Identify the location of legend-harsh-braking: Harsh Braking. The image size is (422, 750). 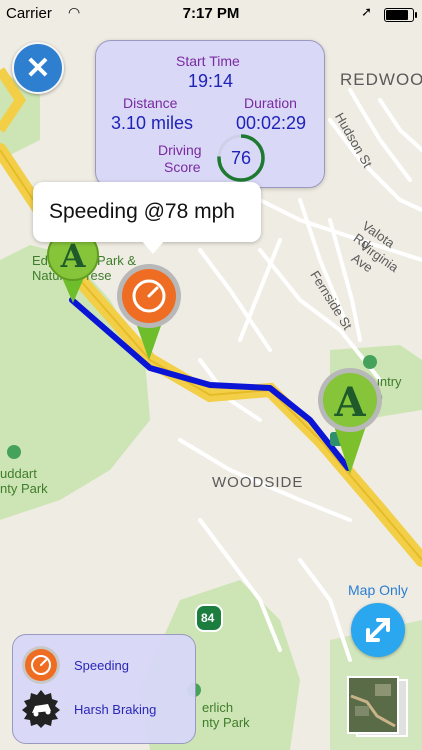
(88, 709).